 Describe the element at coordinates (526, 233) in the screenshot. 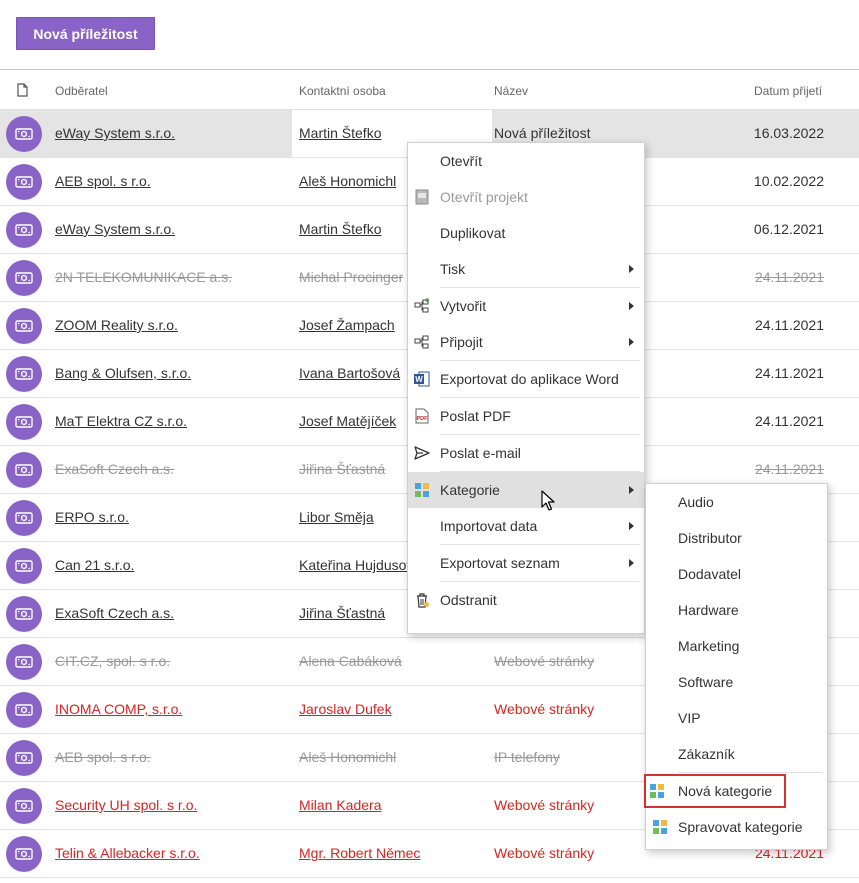

I see `menu-item-duplikovat: Duplikovat` at that location.